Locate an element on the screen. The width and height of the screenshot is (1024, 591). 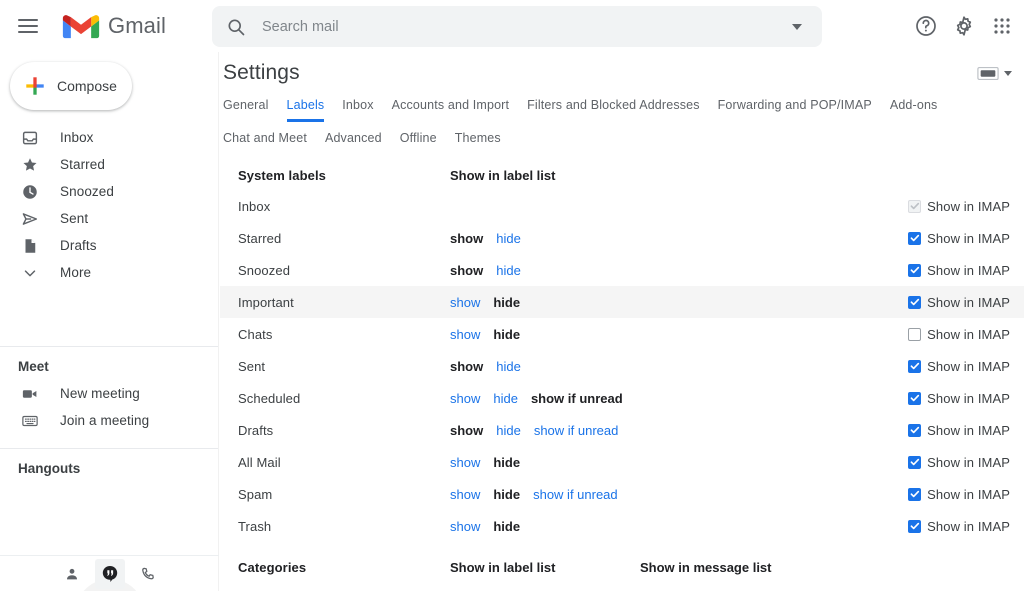
tab-themes: Themes is located at coordinates (478, 143).